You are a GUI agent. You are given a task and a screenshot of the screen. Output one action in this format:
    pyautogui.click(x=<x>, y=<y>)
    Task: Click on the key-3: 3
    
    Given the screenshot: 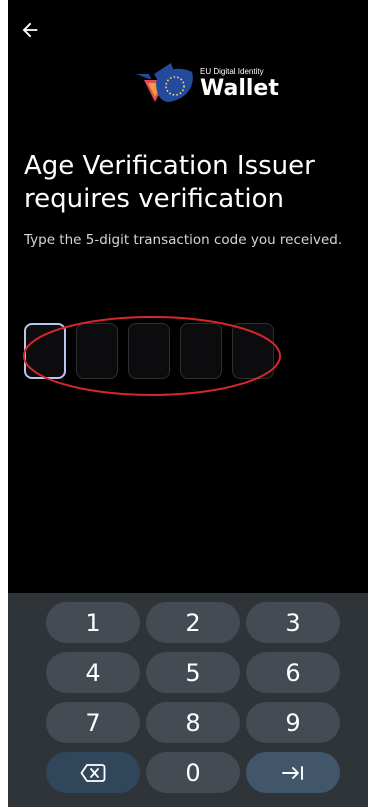 What is the action you would take?
    pyautogui.click(x=293, y=622)
    